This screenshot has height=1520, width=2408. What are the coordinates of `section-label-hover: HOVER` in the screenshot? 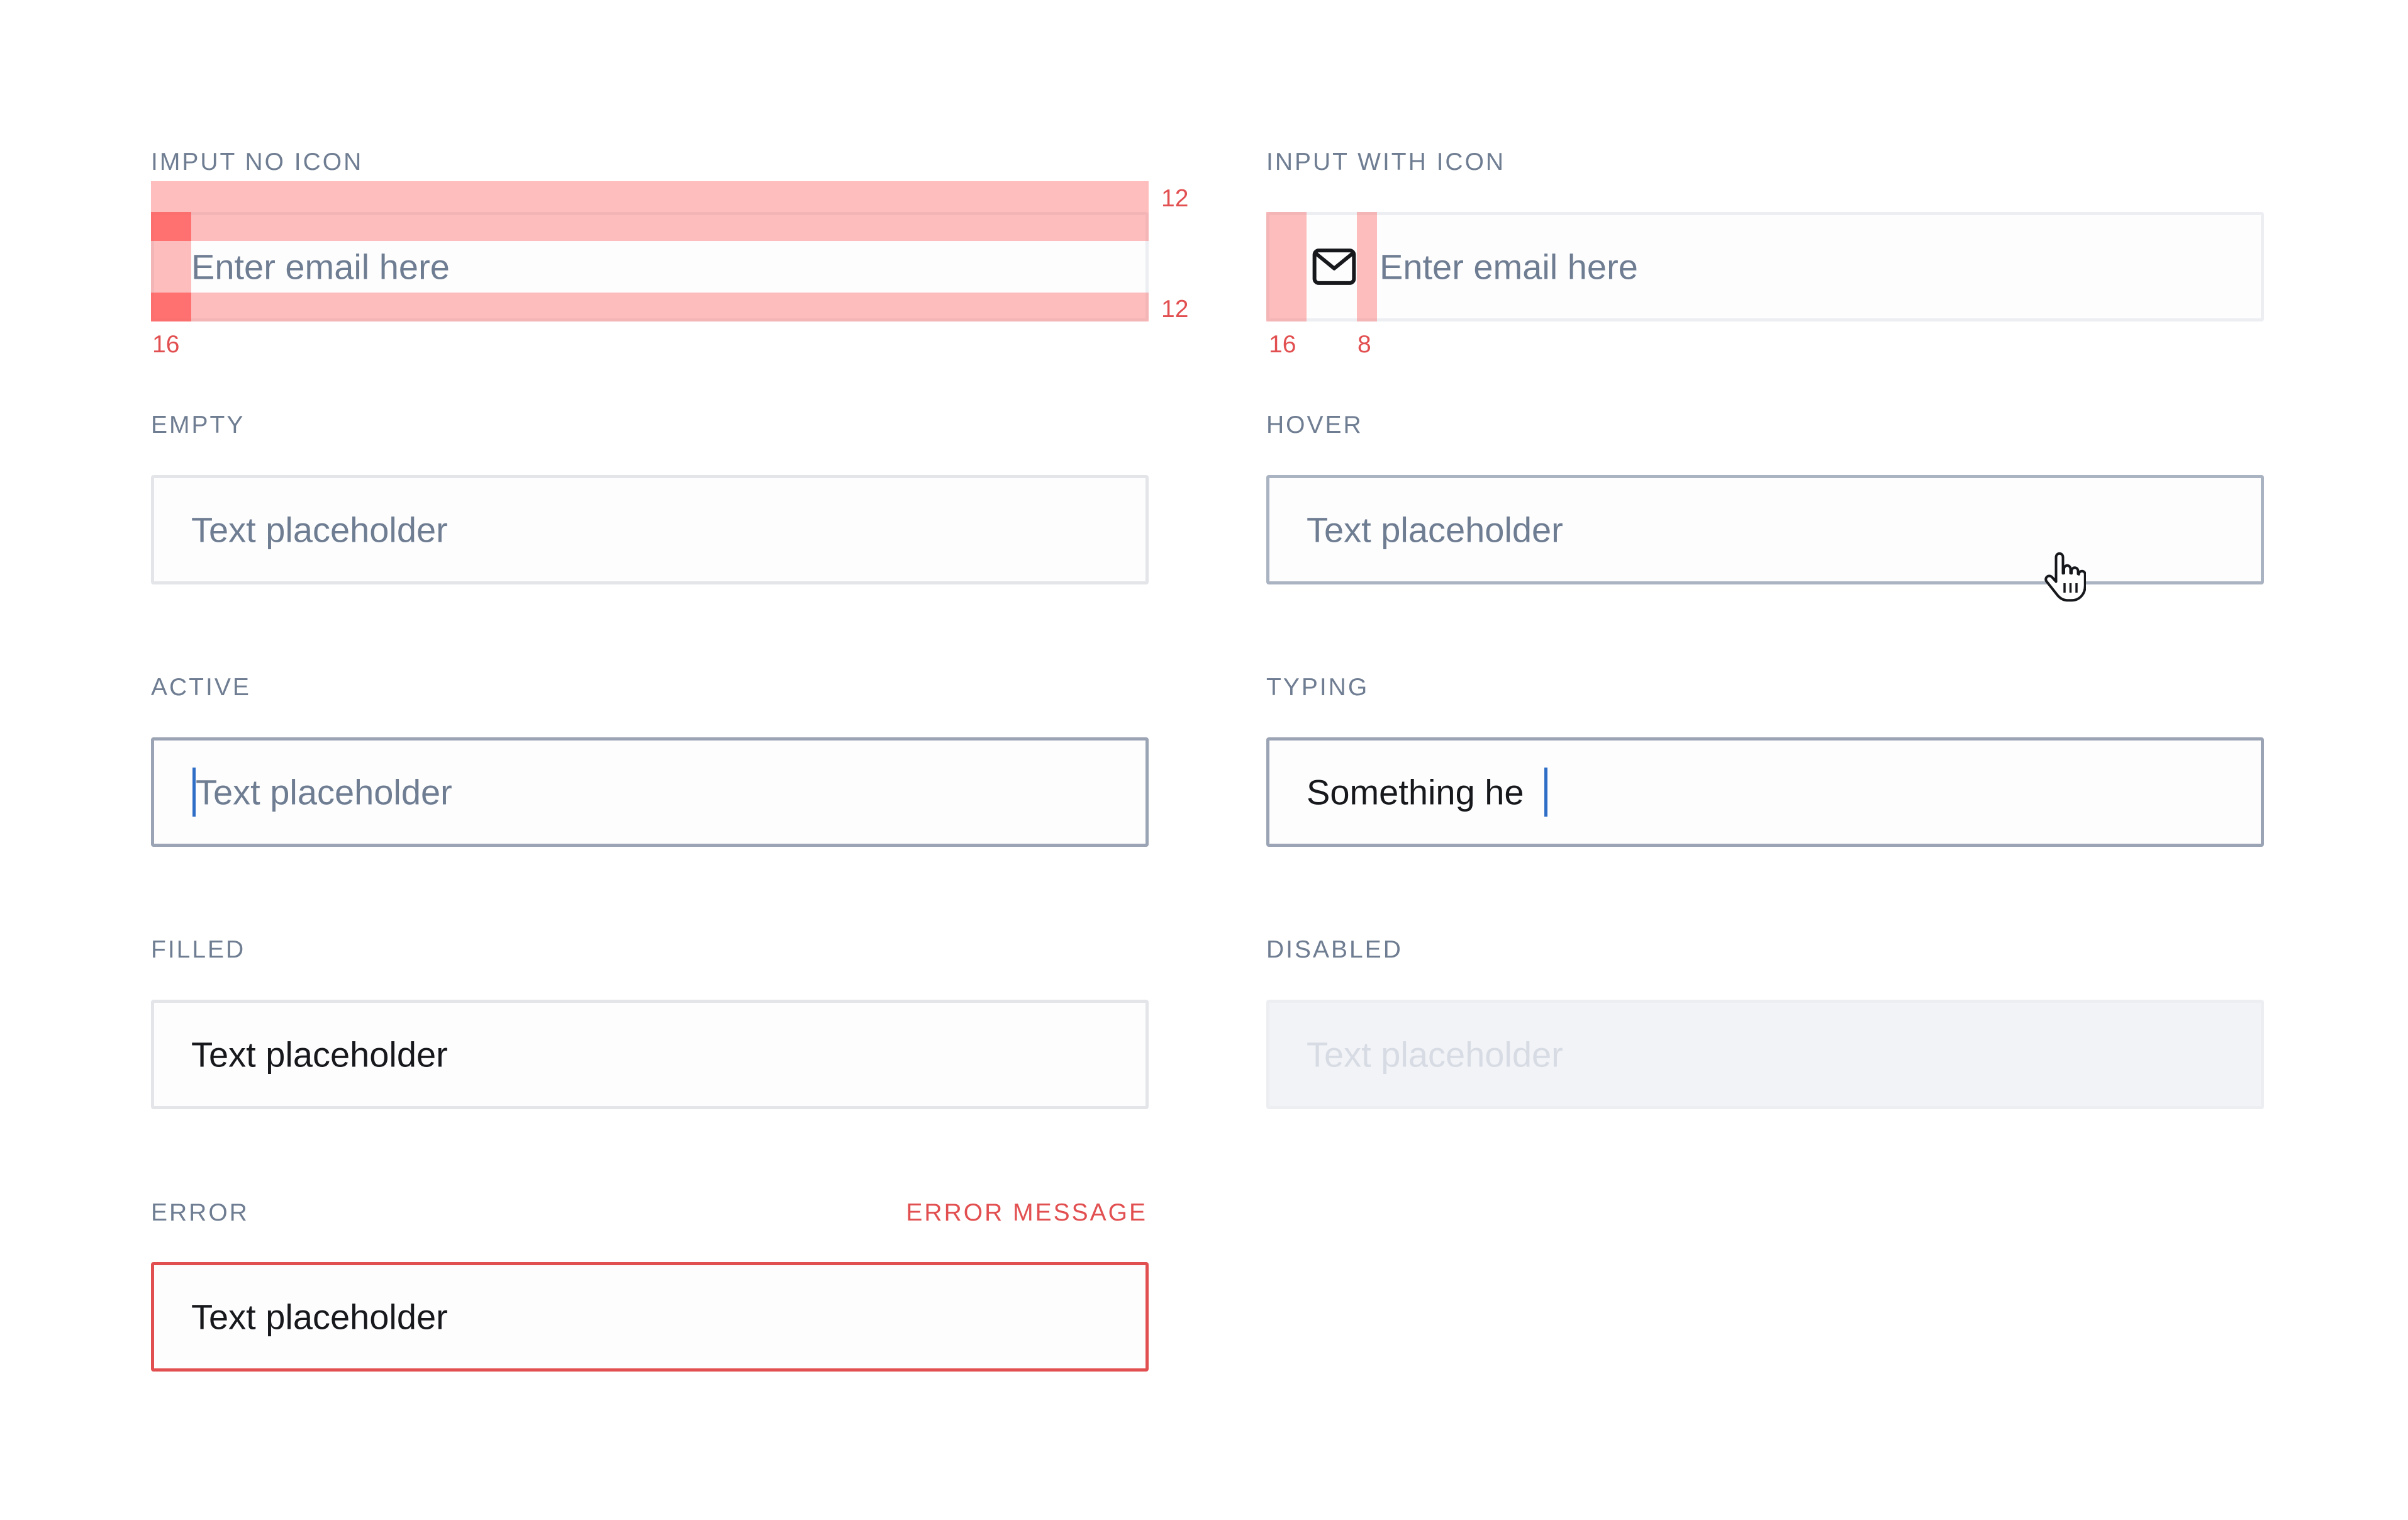 It's located at (1314, 425).